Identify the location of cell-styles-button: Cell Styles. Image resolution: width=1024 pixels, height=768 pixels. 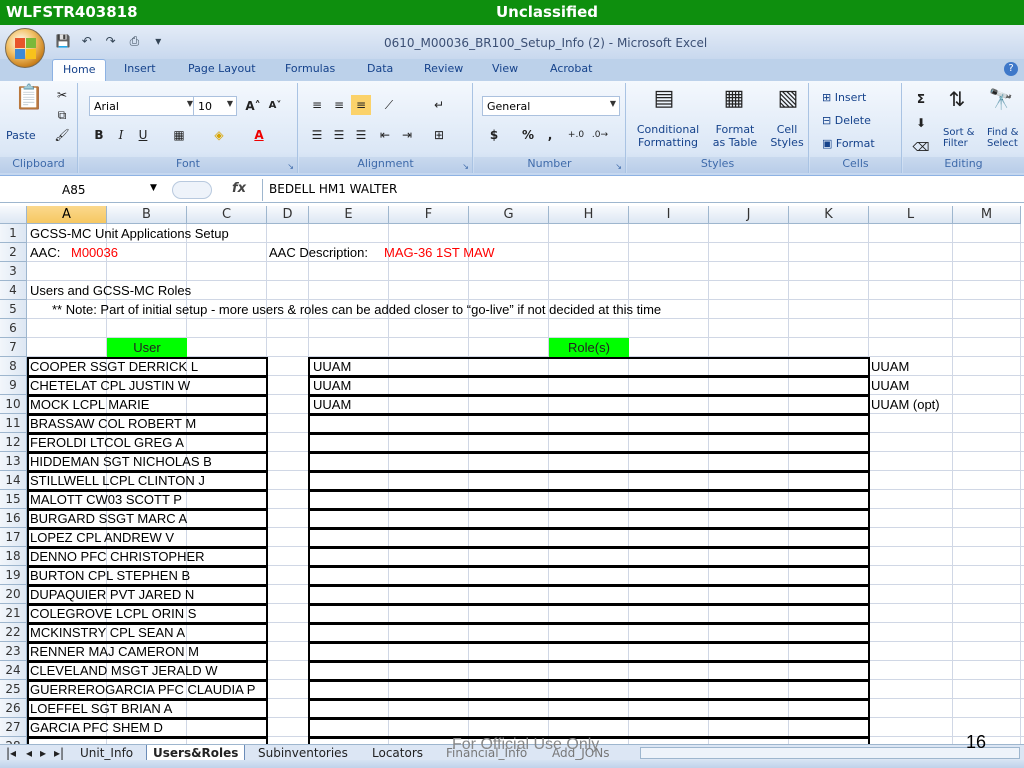
(787, 136).